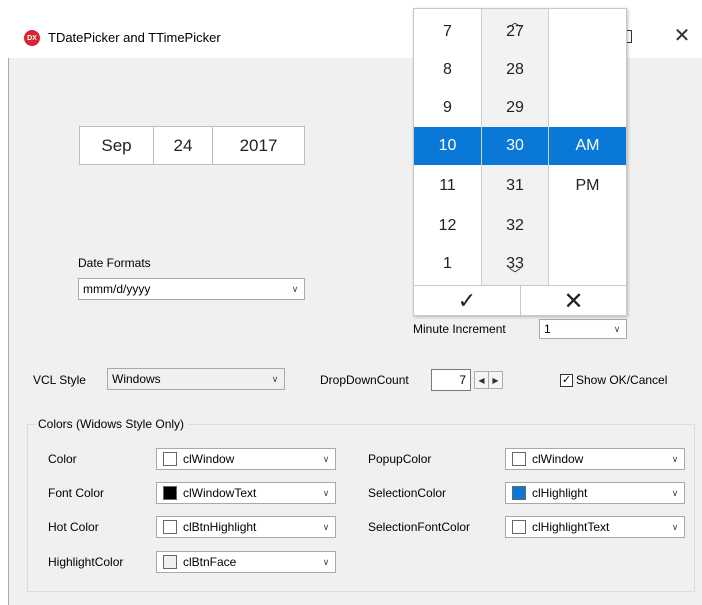 The height and width of the screenshot is (605, 702). I want to click on chevron-up-icon: ︿, so click(515, 21).